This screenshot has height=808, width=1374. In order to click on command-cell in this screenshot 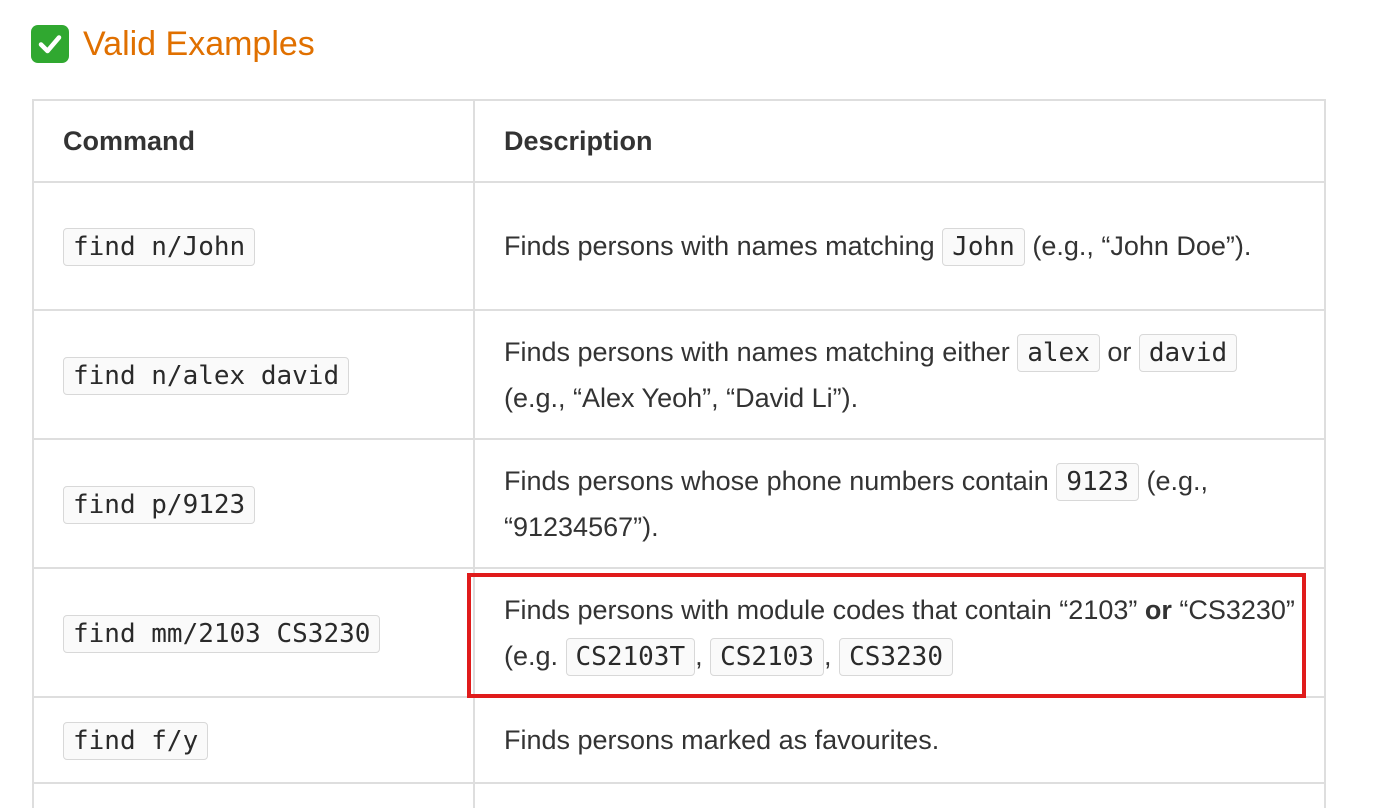, I will do `click(253, 795)`.